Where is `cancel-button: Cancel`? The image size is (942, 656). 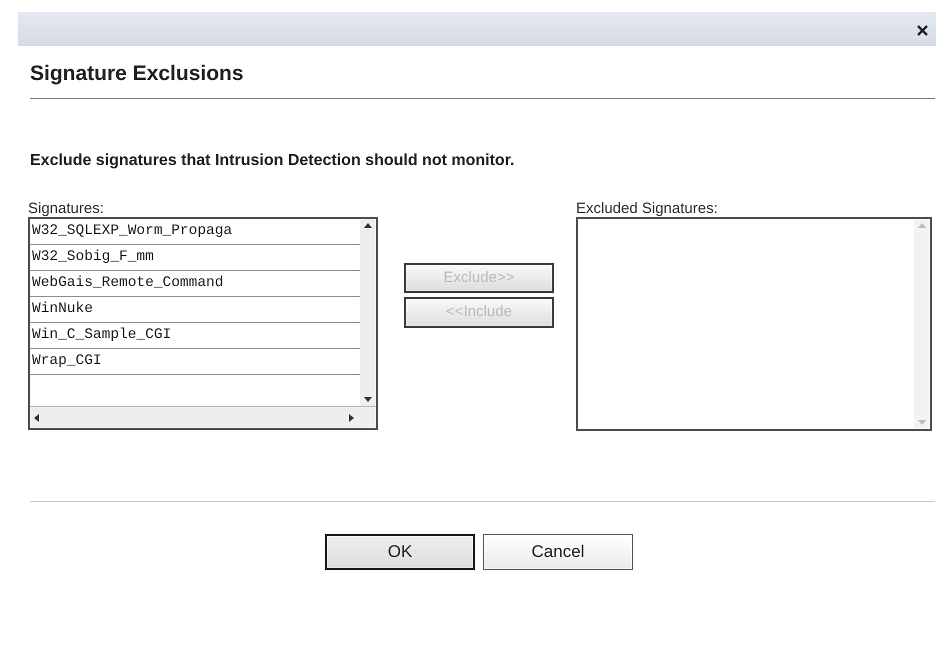
cancel-button: Cancel is located at coordinates (558, 552).